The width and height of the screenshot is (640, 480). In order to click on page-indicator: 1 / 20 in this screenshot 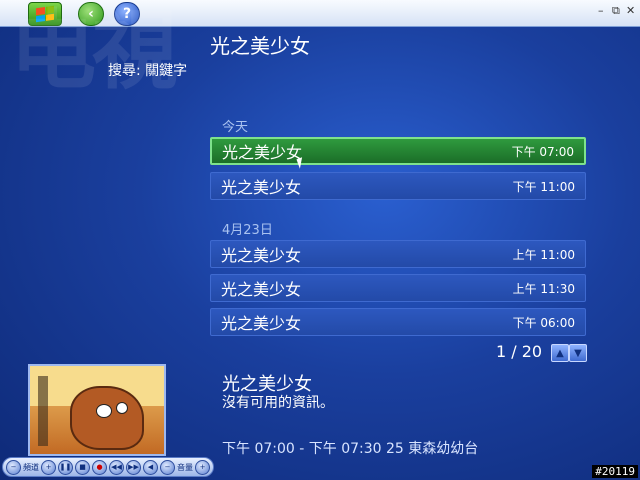, I will do `click(519, 351)`.